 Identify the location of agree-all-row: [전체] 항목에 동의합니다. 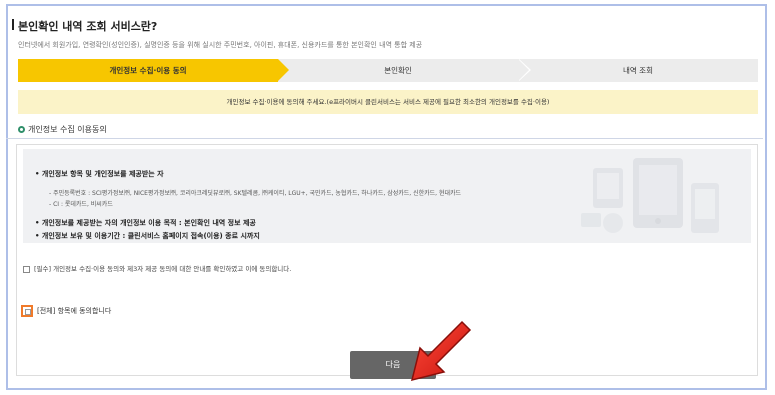
(66, 311).